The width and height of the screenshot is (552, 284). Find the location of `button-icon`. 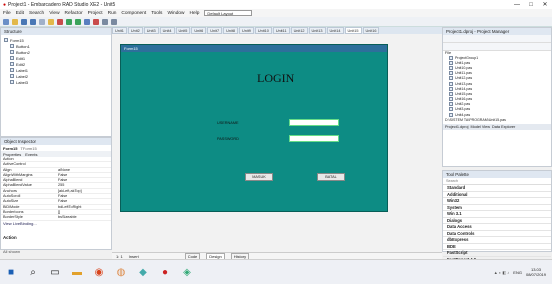

button-icon is located at coordinates (12, 52).